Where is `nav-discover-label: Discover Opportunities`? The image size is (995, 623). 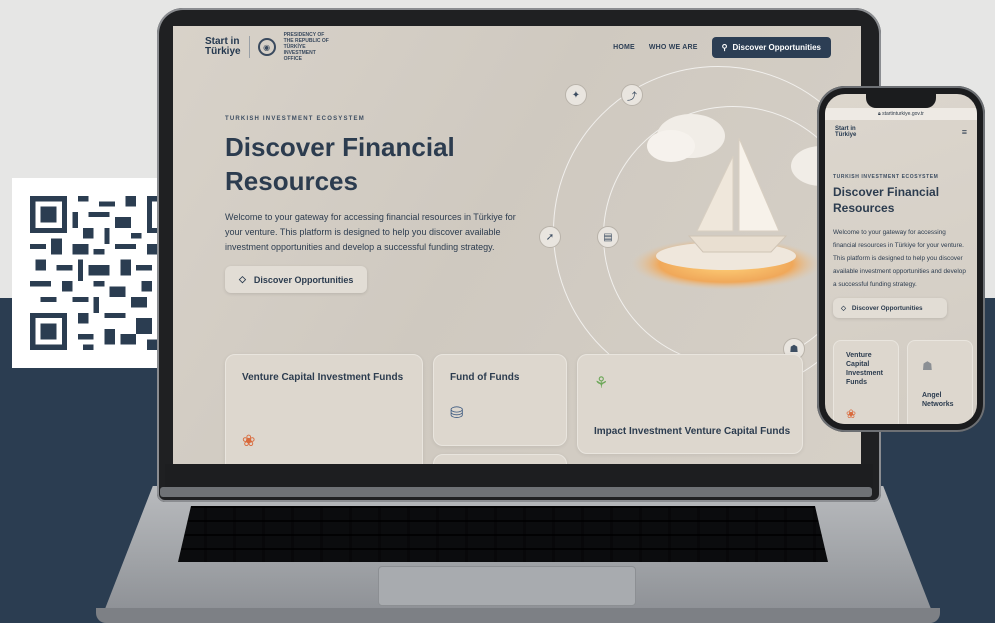 nav-discover-label: Discover Opportunities is located at coordinates (776, 47).